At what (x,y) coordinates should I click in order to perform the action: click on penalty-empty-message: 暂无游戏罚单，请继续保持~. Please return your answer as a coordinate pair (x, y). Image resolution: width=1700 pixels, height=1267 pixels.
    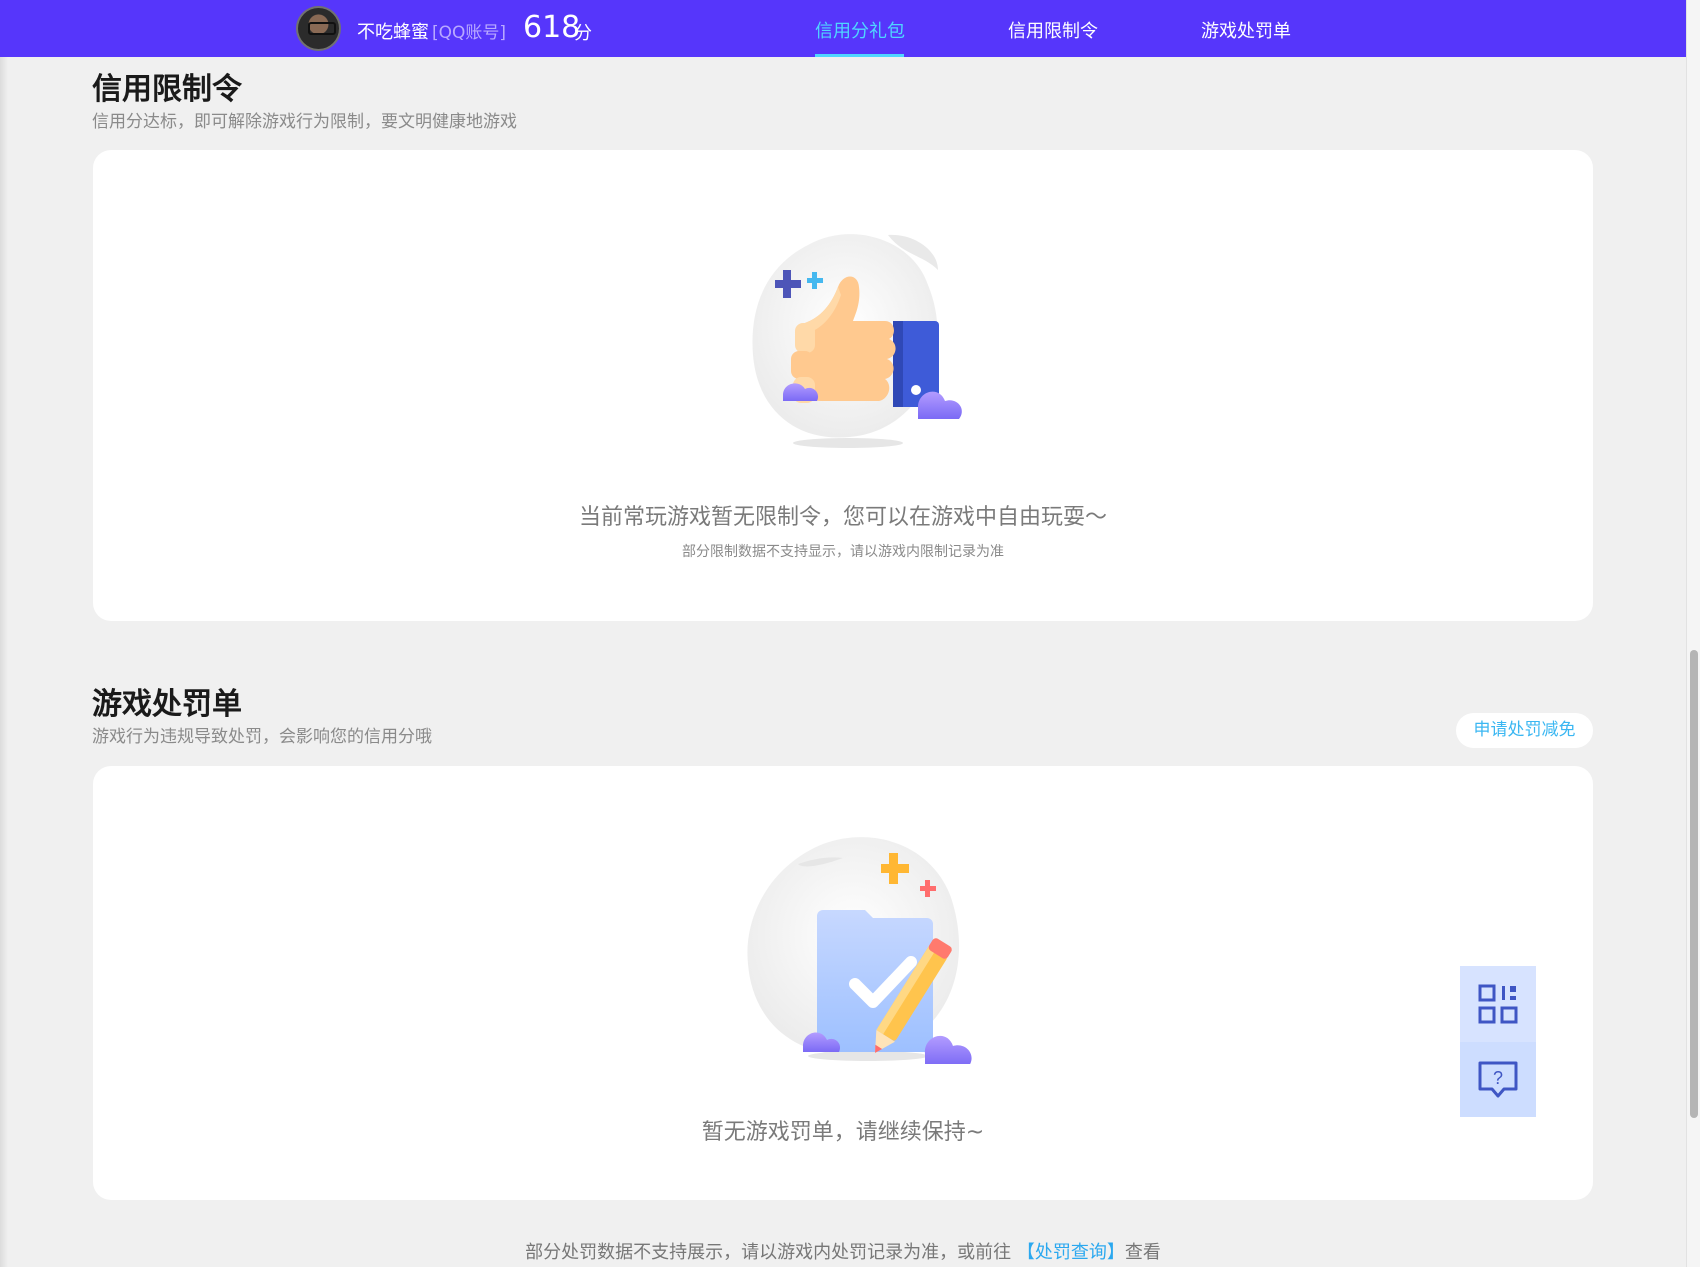
    Looking at the image, I should click on (843, 1132).